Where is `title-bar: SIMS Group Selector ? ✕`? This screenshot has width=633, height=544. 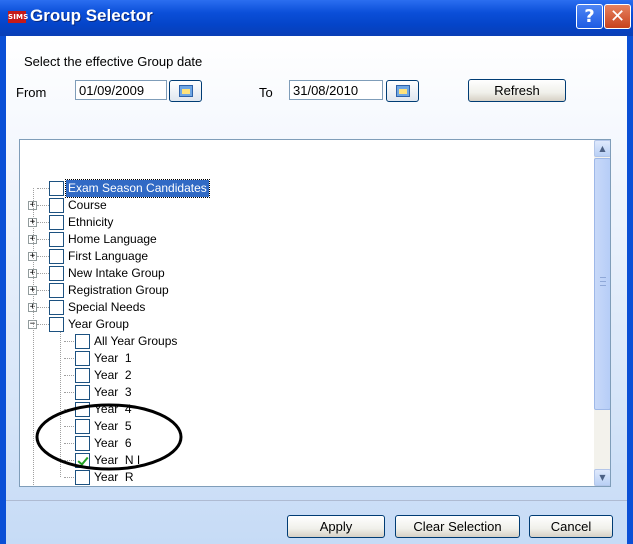 title-bar: SIMS Group Selector ? ✕ is located at coordinates (316, 18).